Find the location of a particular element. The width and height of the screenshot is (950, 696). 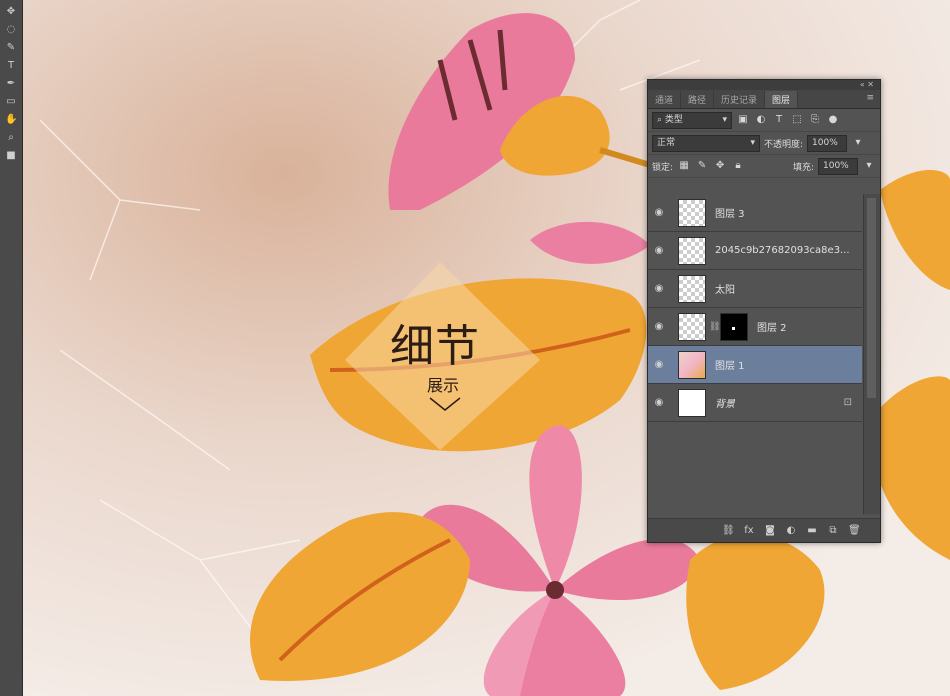

blend-mode-select: 正常 ▾ is located at coordinates (706, 143).